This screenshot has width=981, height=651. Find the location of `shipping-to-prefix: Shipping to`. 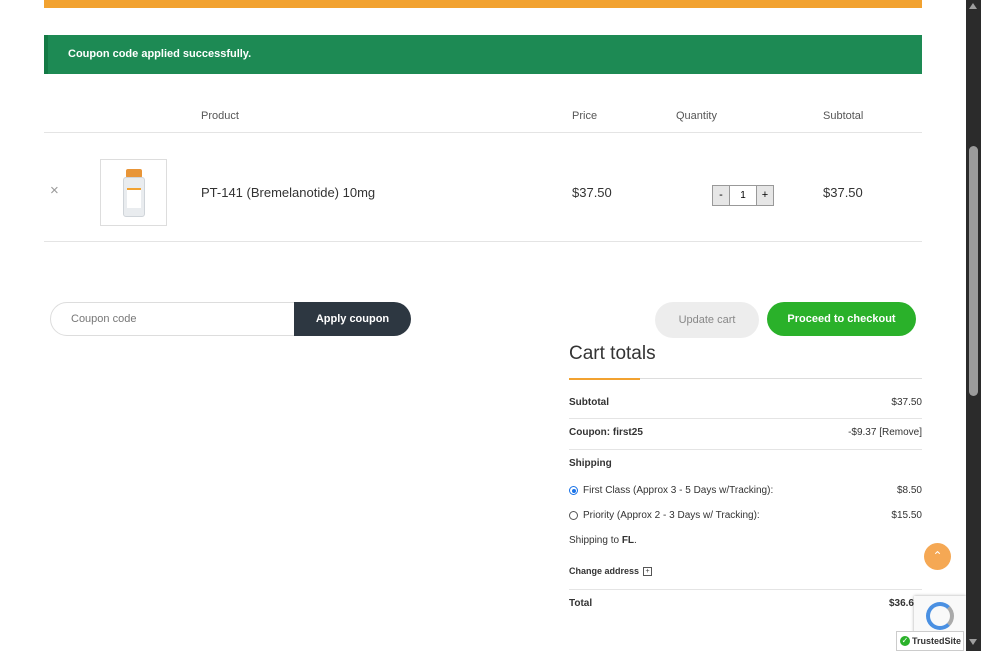

shipping-to-prefix: Shipping to is located at coordinates (595, 540).